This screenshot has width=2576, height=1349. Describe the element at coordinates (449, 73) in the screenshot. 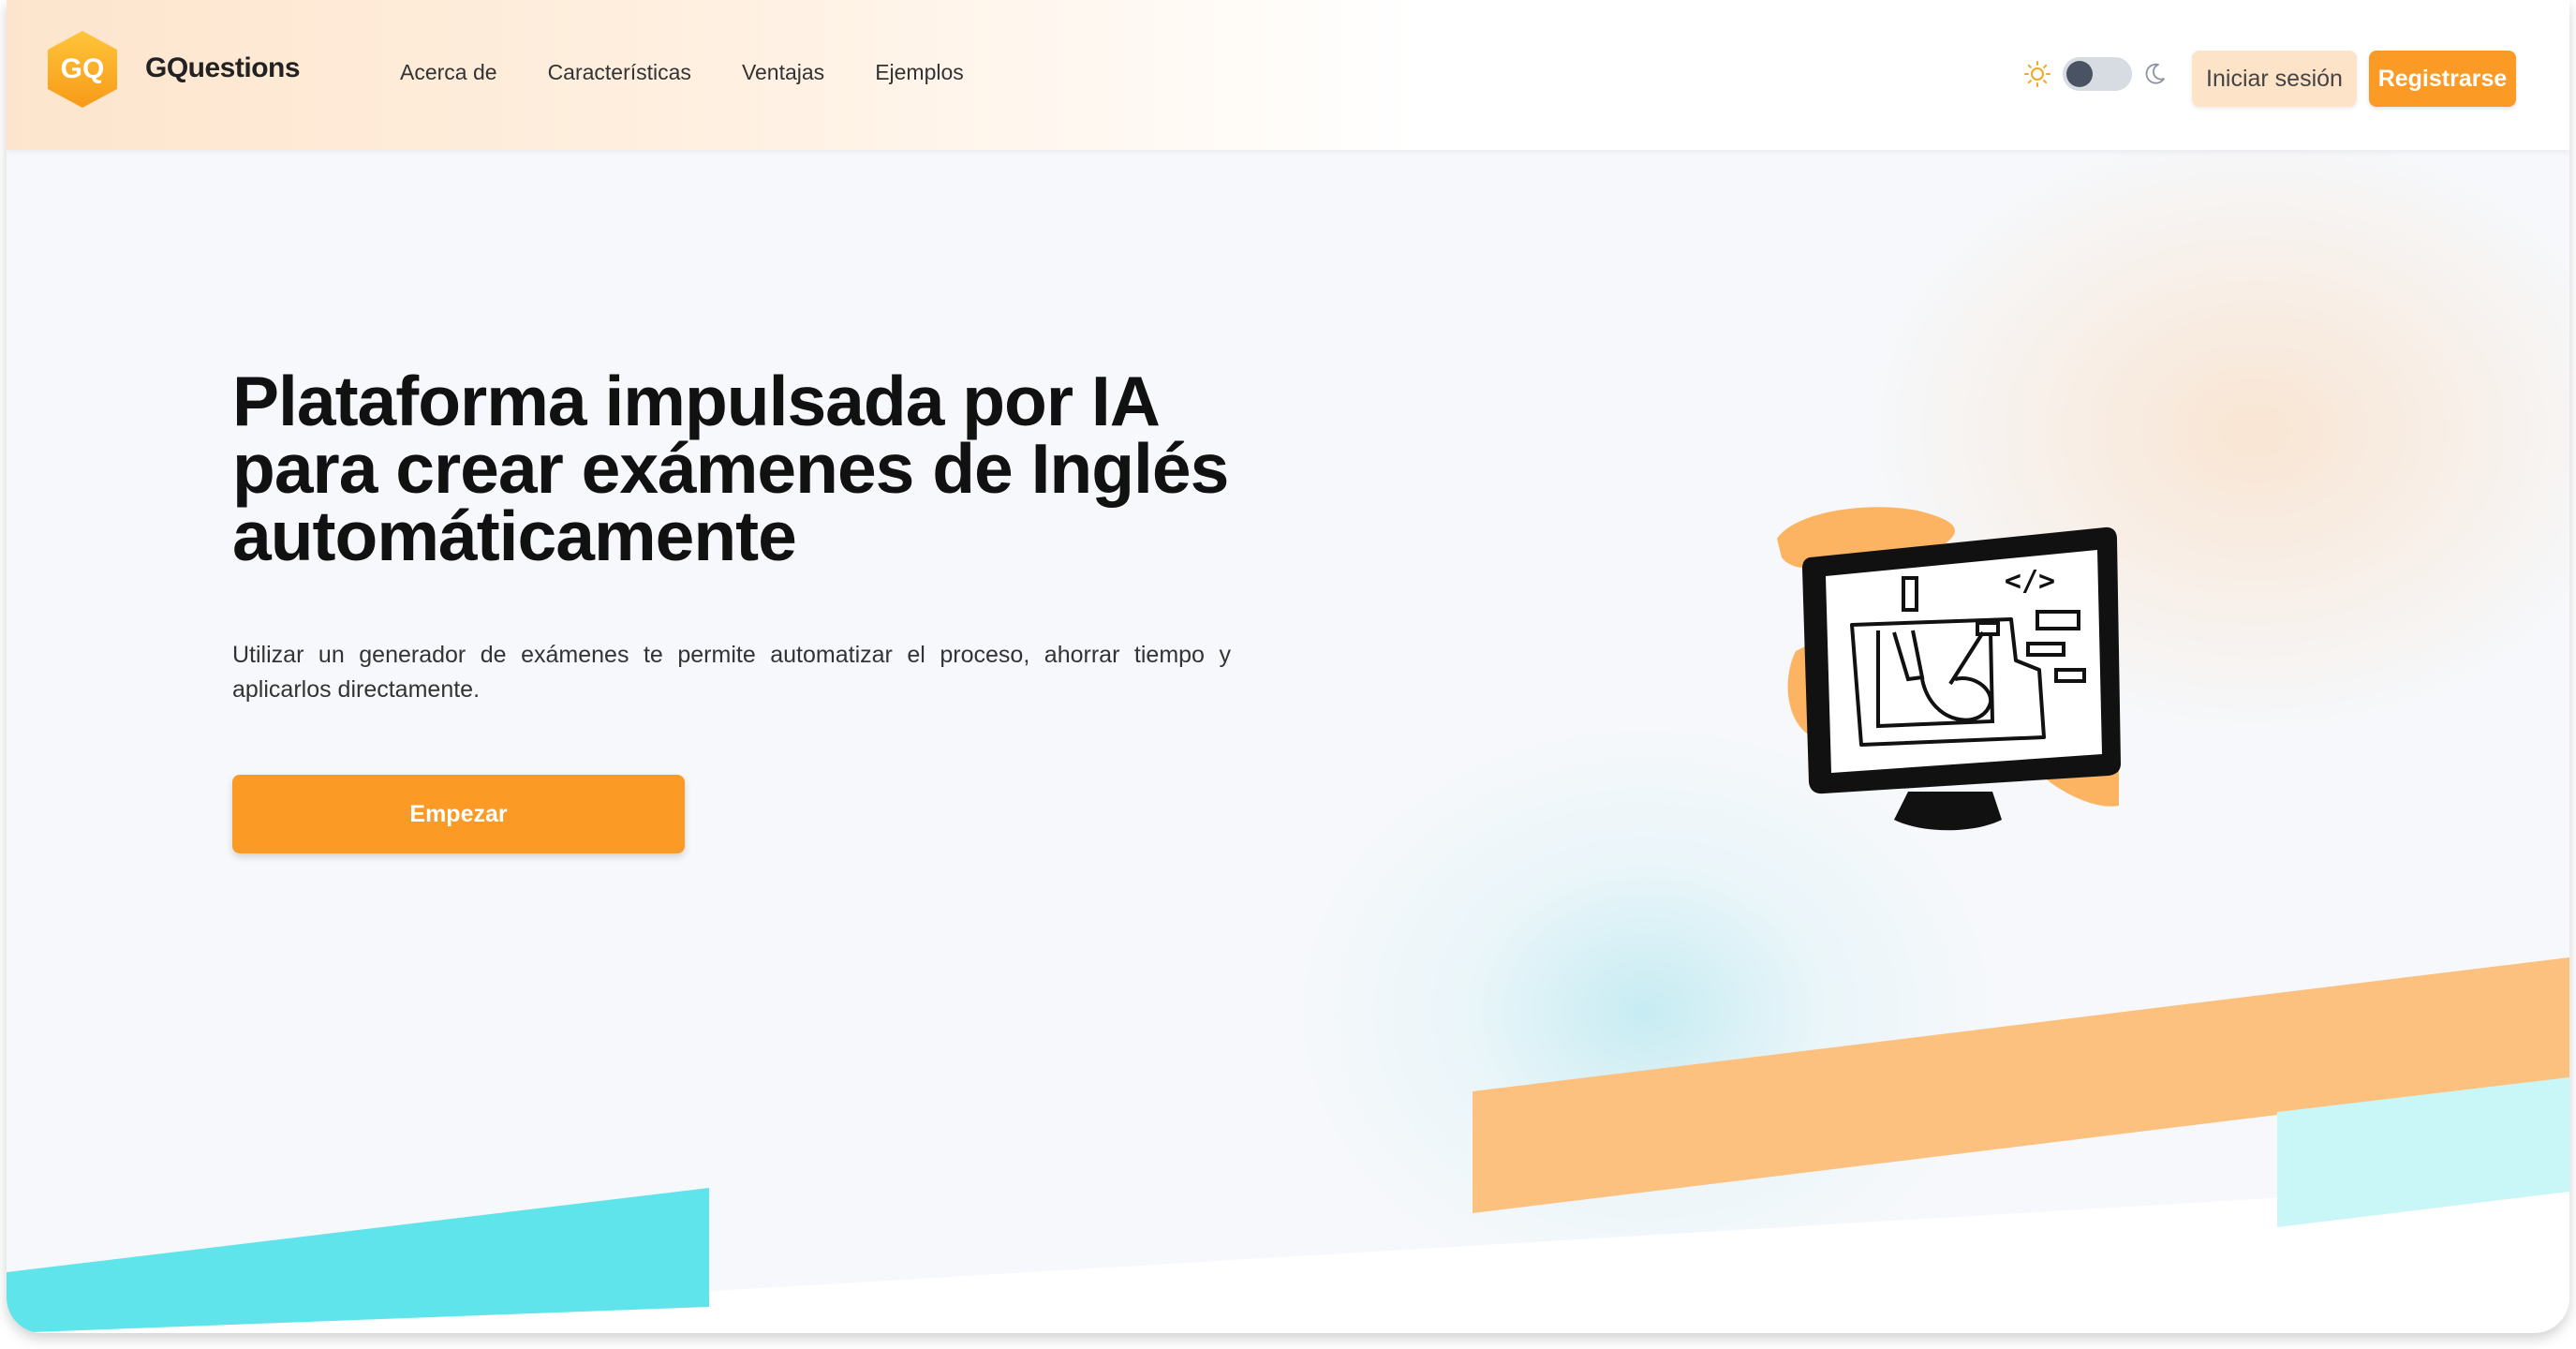

I see `nav-link-about: Acerca de` at that location.